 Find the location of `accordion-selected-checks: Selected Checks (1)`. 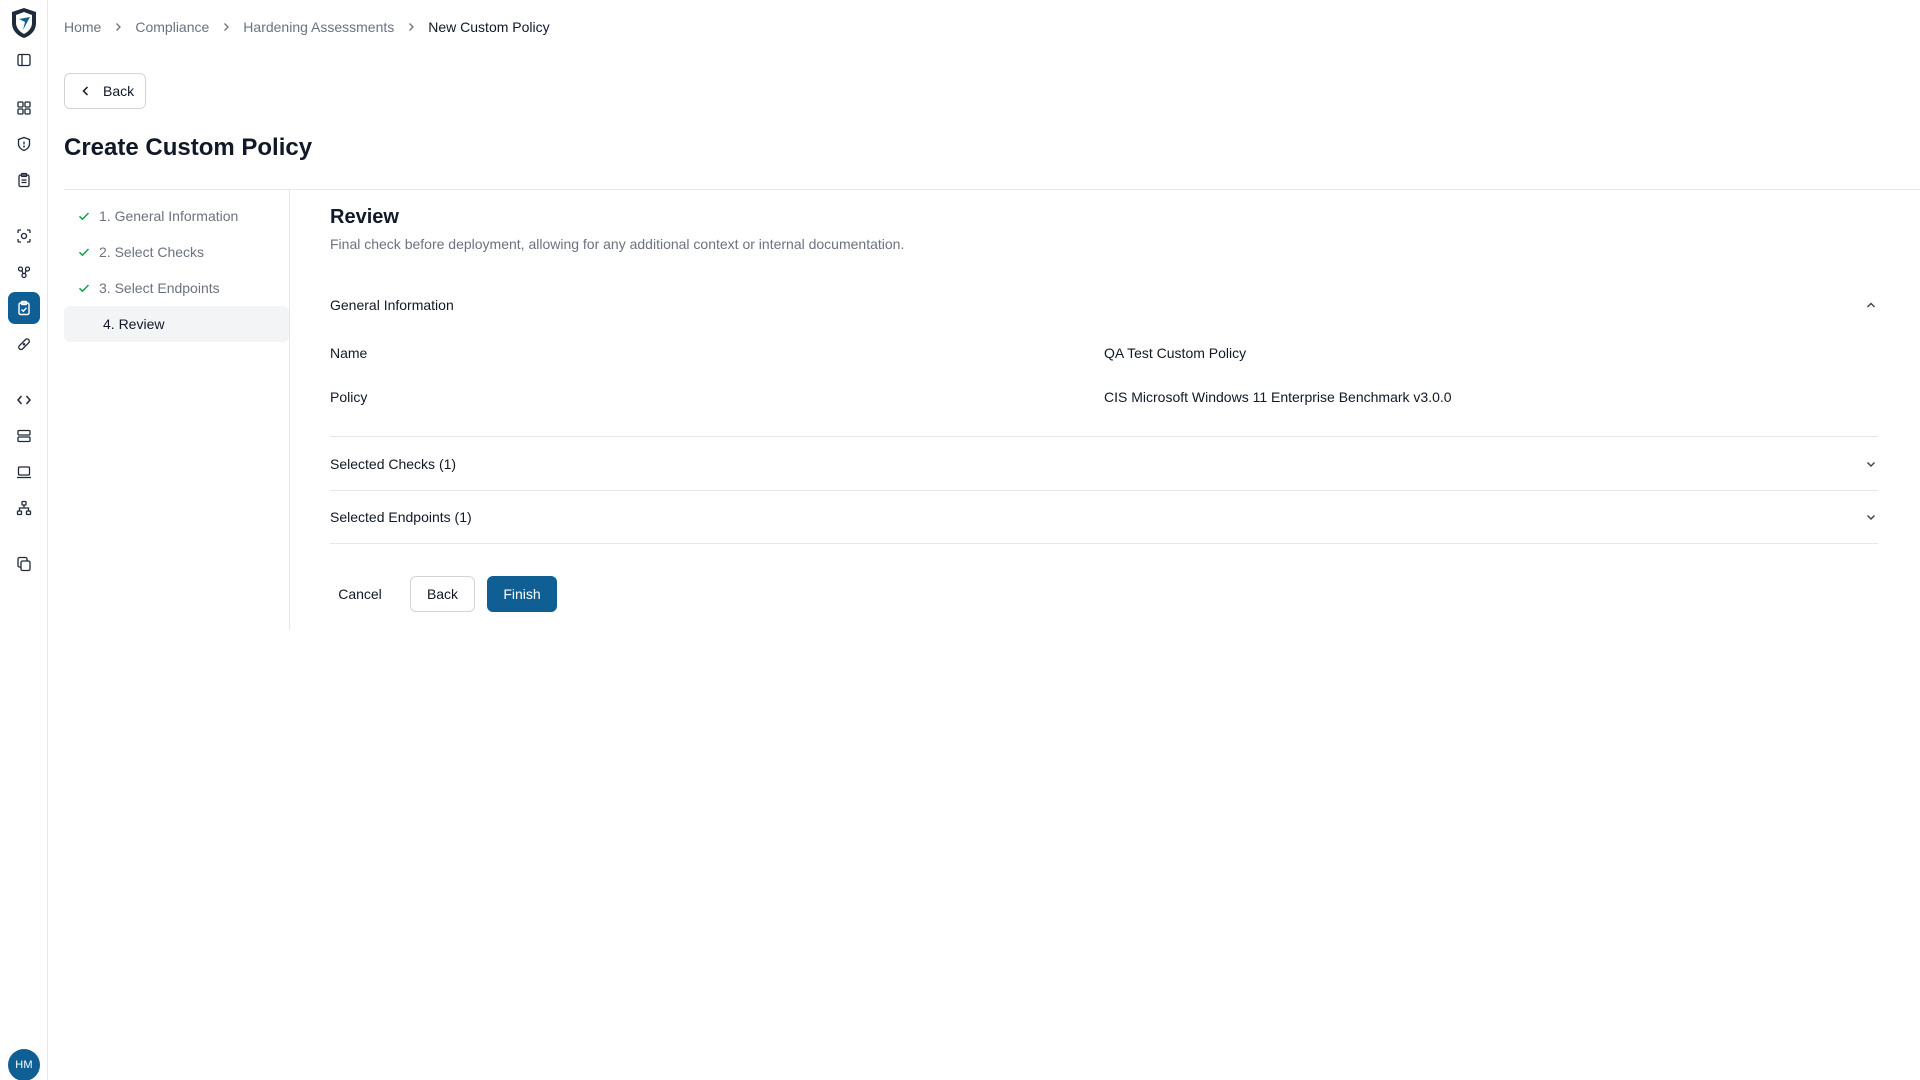

accordion-selected-checks: Selected Checks (1) is located at coordinates (1104, 464).